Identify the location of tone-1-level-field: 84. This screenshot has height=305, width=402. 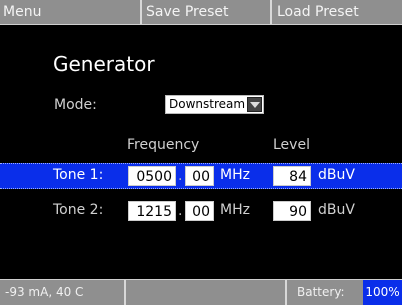
(292, 176).